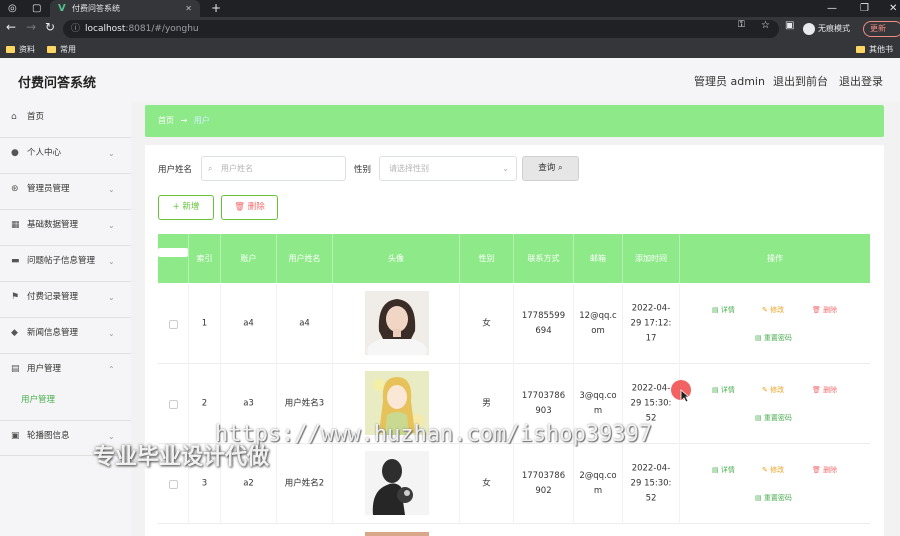 Image resolution: width=900 pixels, height=536 pixels. Describe the element at coordinates (893, 8) in the screenshot. I see `close-window-icon: ✕` at that location.